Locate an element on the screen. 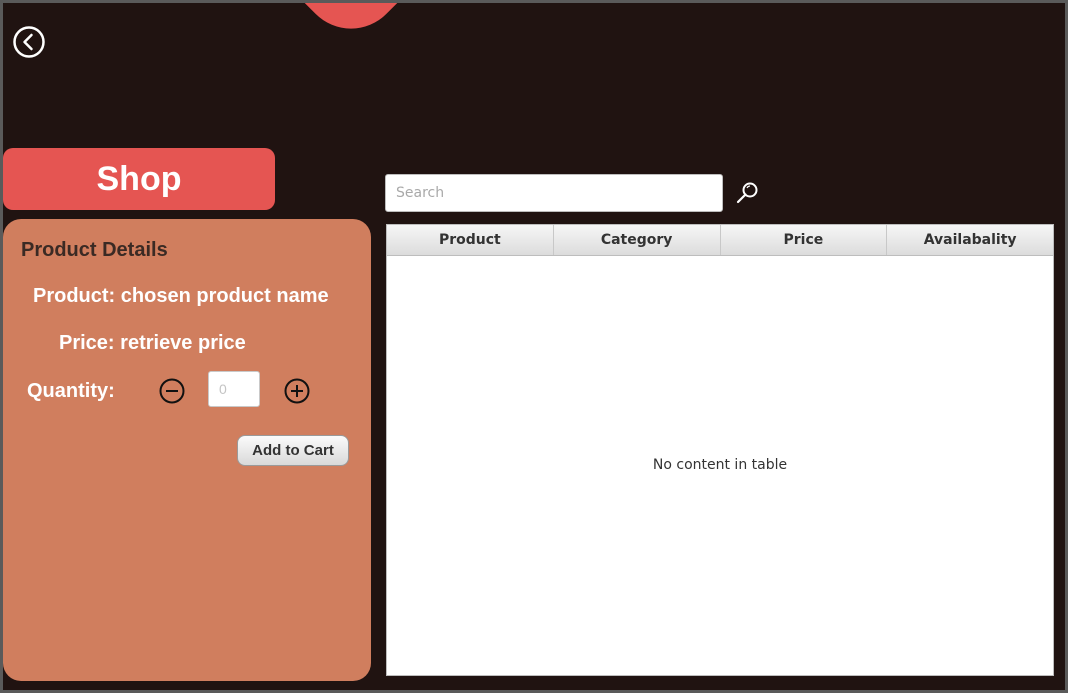 This screenshot has width=1068, height=693. price-value: retrieve price is located at coordinates (183, 343).